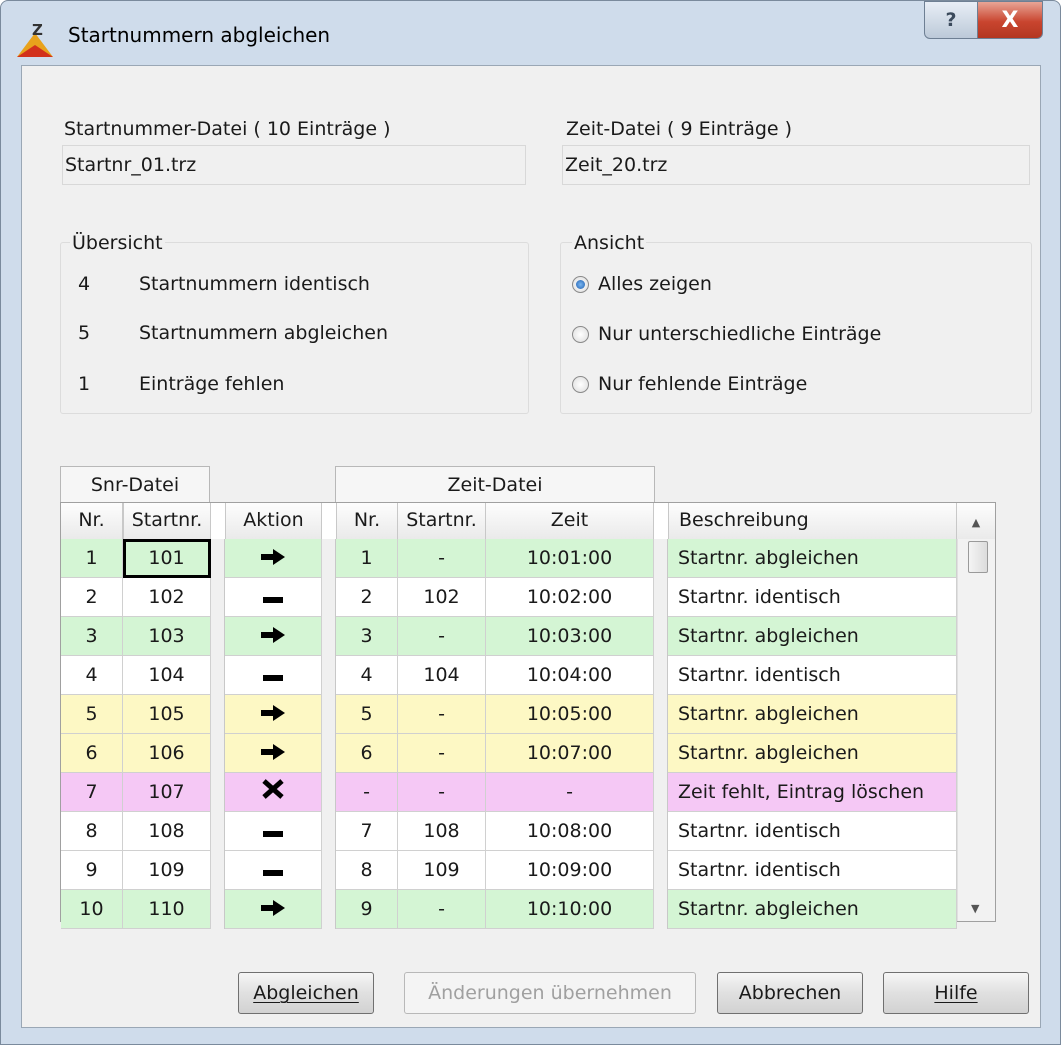  I want to click on col-header-startnr: Startnr., so click(167, 521).